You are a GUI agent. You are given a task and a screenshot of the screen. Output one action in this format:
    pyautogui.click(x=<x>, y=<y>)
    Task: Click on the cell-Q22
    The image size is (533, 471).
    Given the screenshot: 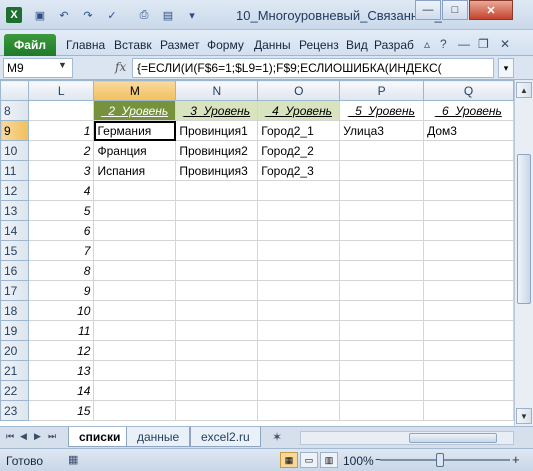 What is the action you would take?
    pyautogui.click(x=468, y=390)
    